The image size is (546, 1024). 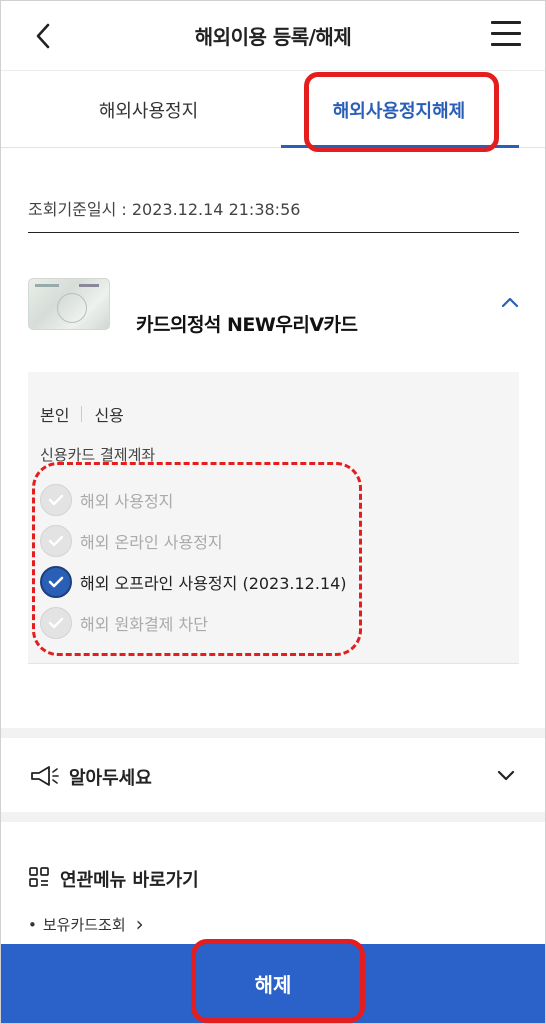 I want to click on collapse-button, so click(x=510, y=302).